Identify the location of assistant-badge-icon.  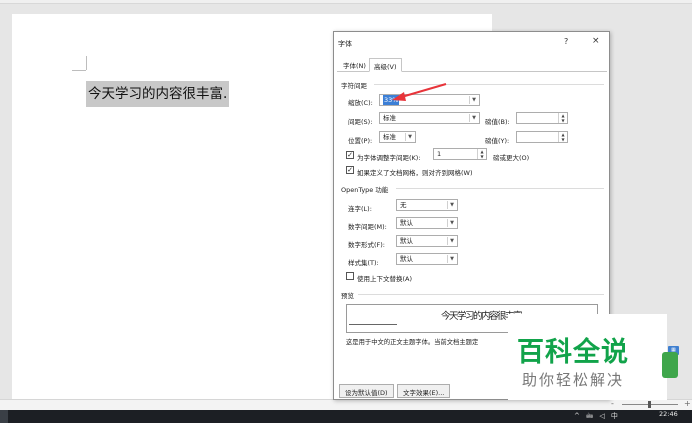
(670, 365).